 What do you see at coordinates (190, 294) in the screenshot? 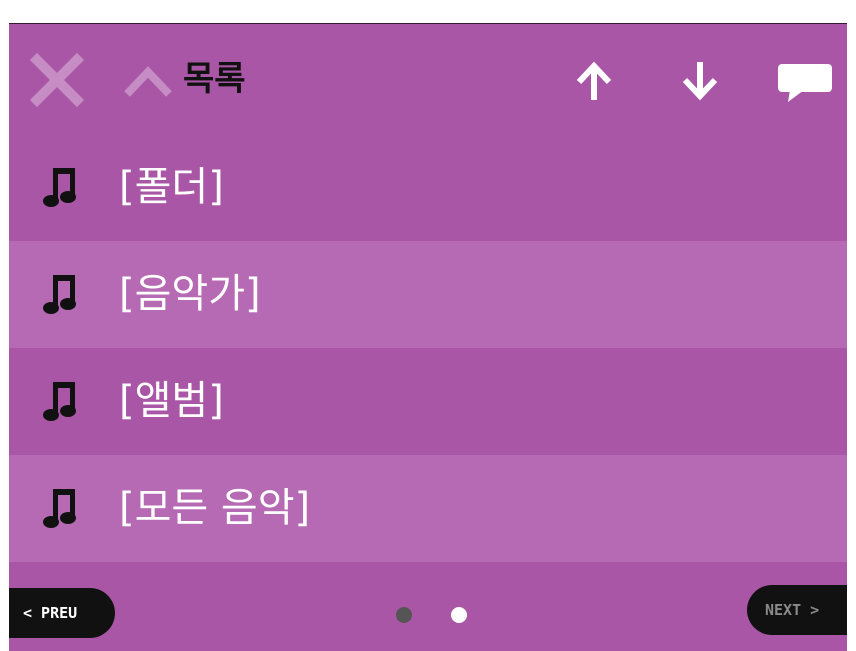
I see `list-item-label: [음악가]` at bounding box center [190, 294].